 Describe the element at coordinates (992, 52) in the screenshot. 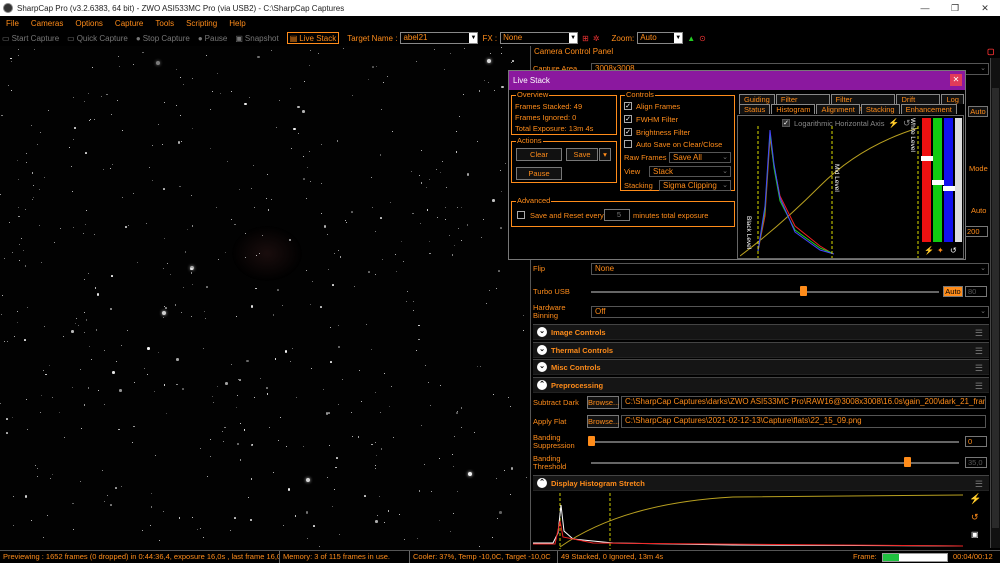

I see `panel-close-icon: ▢` at that location.